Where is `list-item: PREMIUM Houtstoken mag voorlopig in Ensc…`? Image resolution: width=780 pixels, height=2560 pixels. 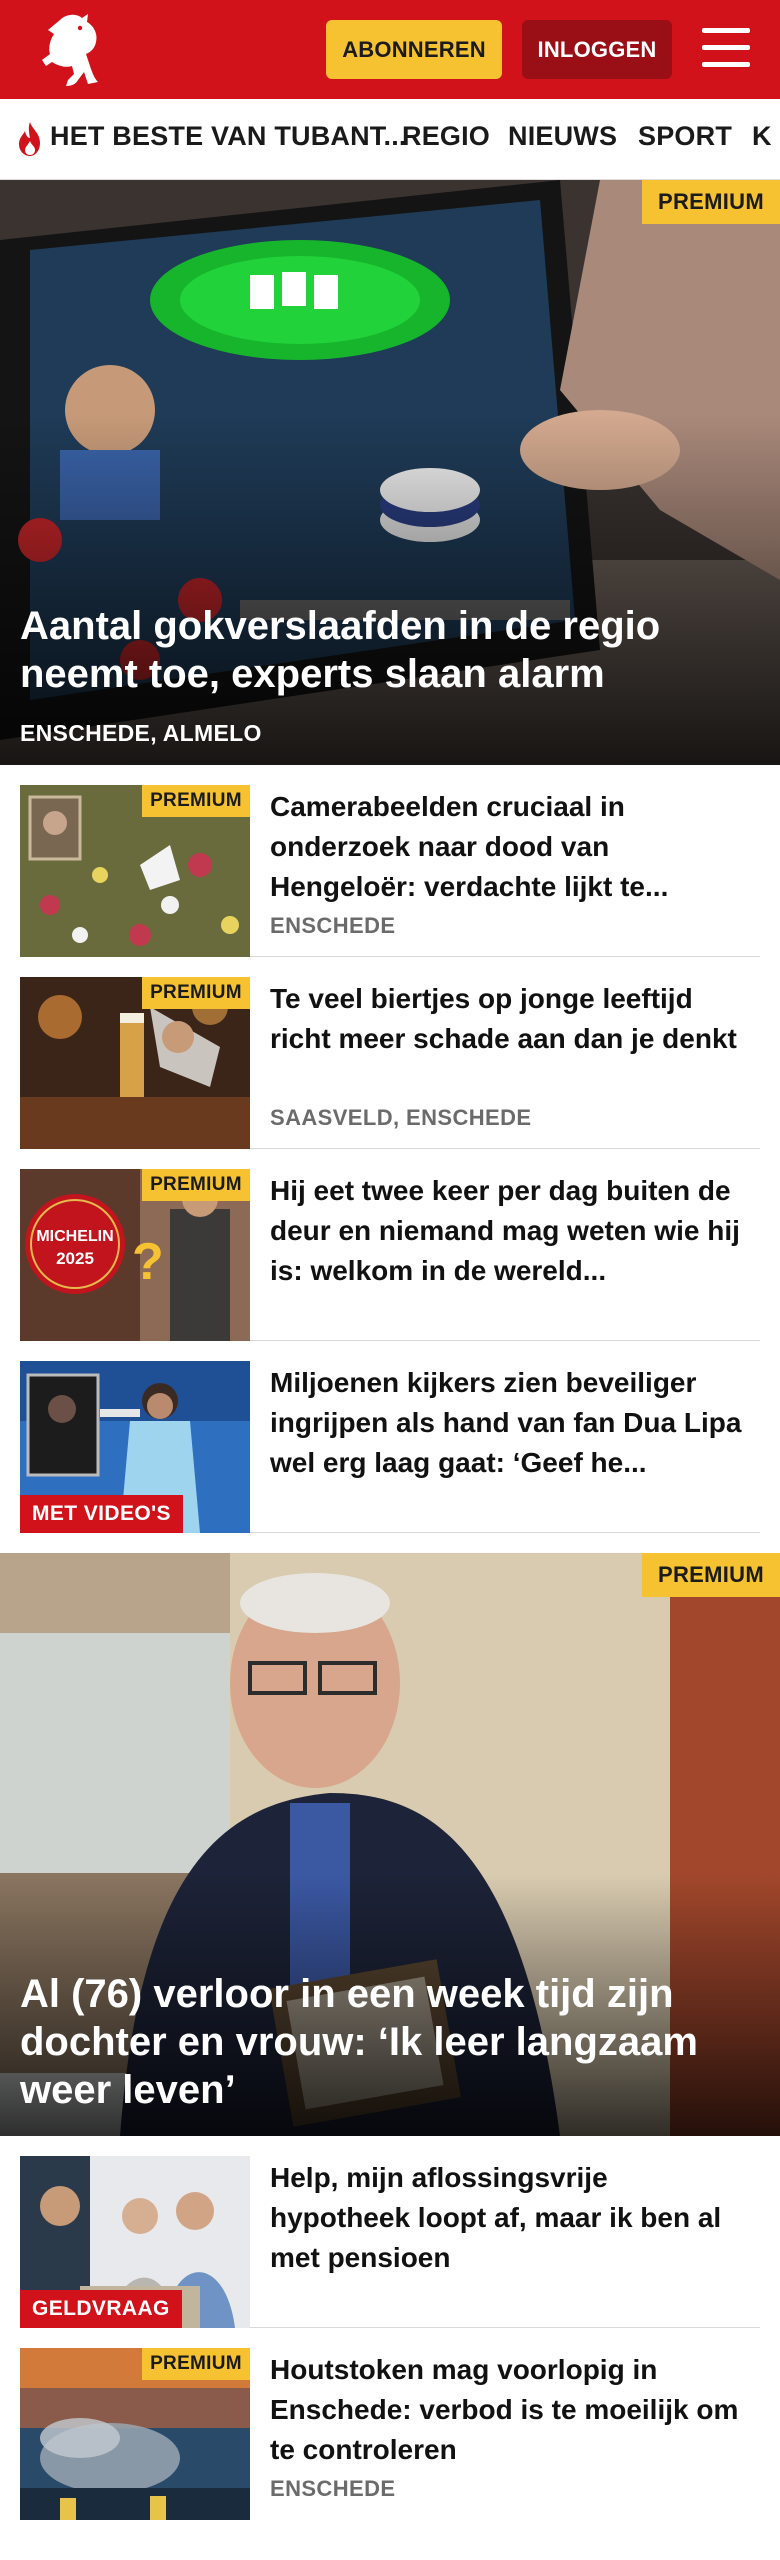
list-item: PREMIUM Houtstoken mag voorlopig in Ensc… is located at coordinates (390, 2434).